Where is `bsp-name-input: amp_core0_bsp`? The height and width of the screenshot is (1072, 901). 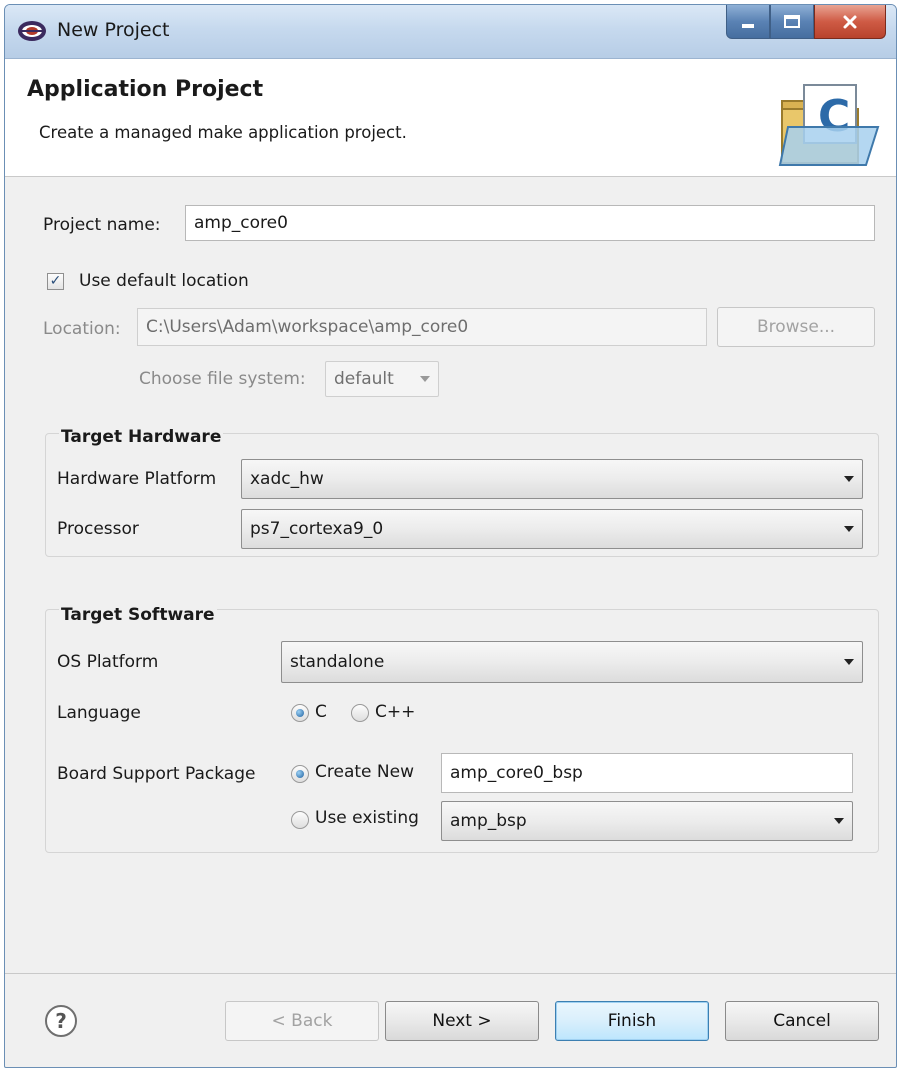 bsp-name-input: amp_core0_bsp is located at coordinates (647, 773).